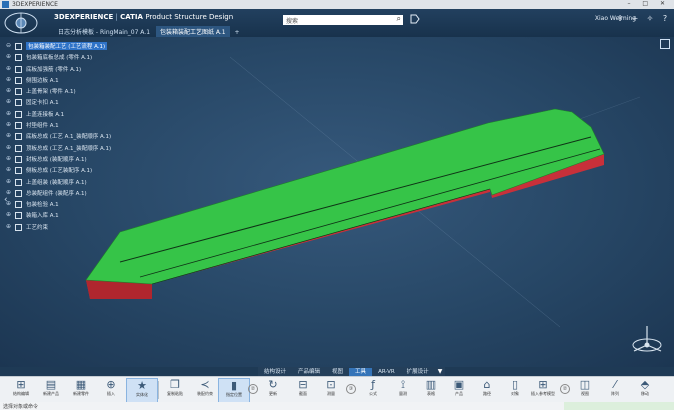 The image size is (674, 410). I want to click on tree-node: ⊕ 总装配组件 (装配序 A.1), so click(61, 193).